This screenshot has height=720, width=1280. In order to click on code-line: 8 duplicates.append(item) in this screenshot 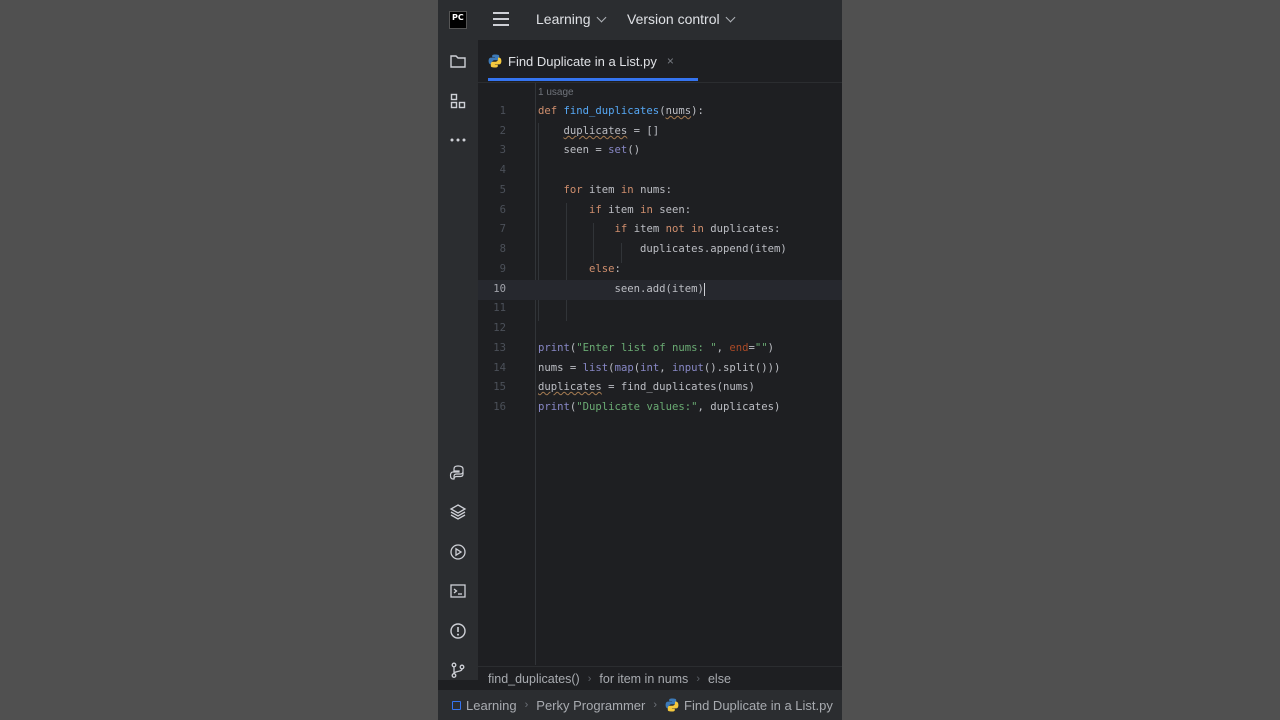, I will do `click(660, 250)`.